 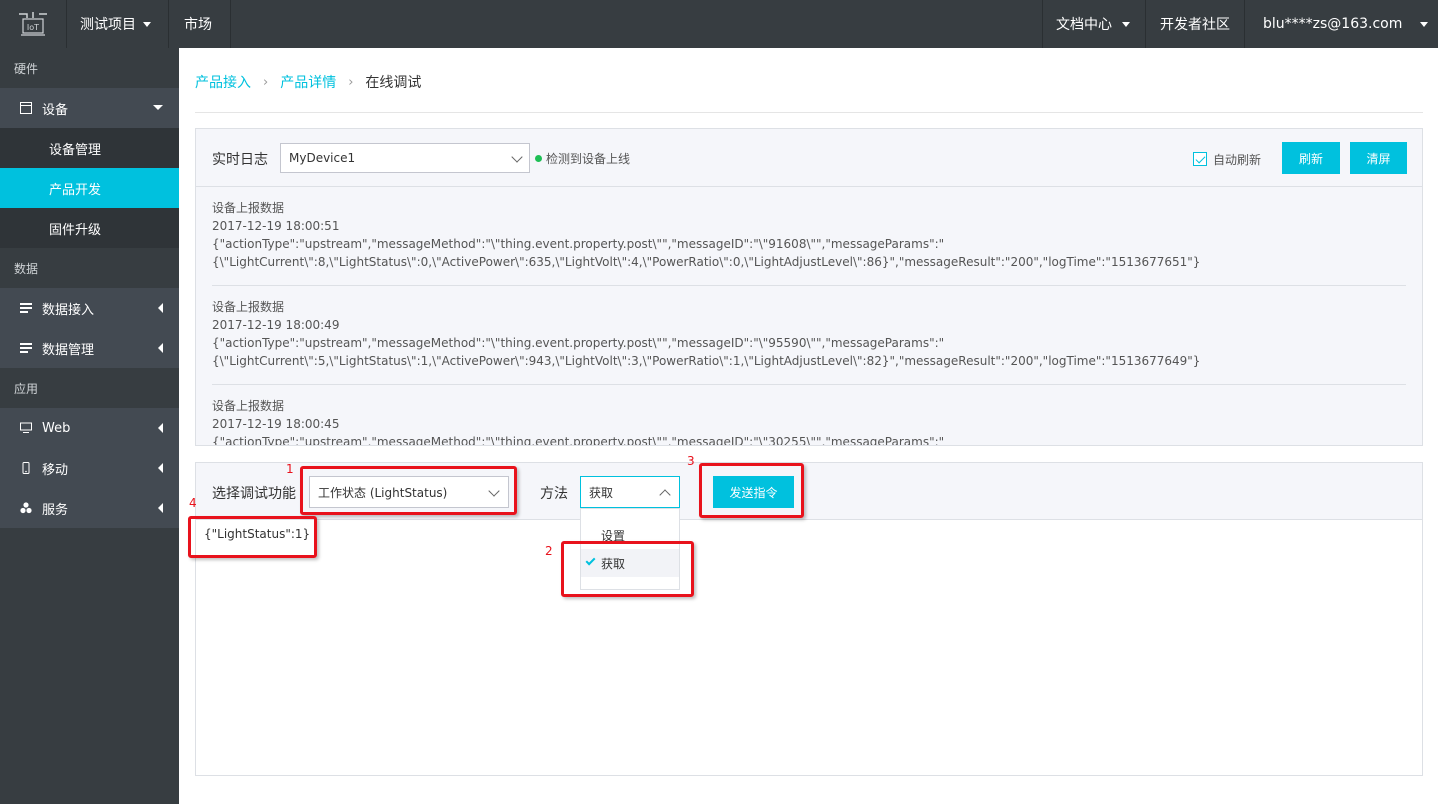 I want to click on breadcrumb-product-detail: 产品详情, so click(x=308, y=82).